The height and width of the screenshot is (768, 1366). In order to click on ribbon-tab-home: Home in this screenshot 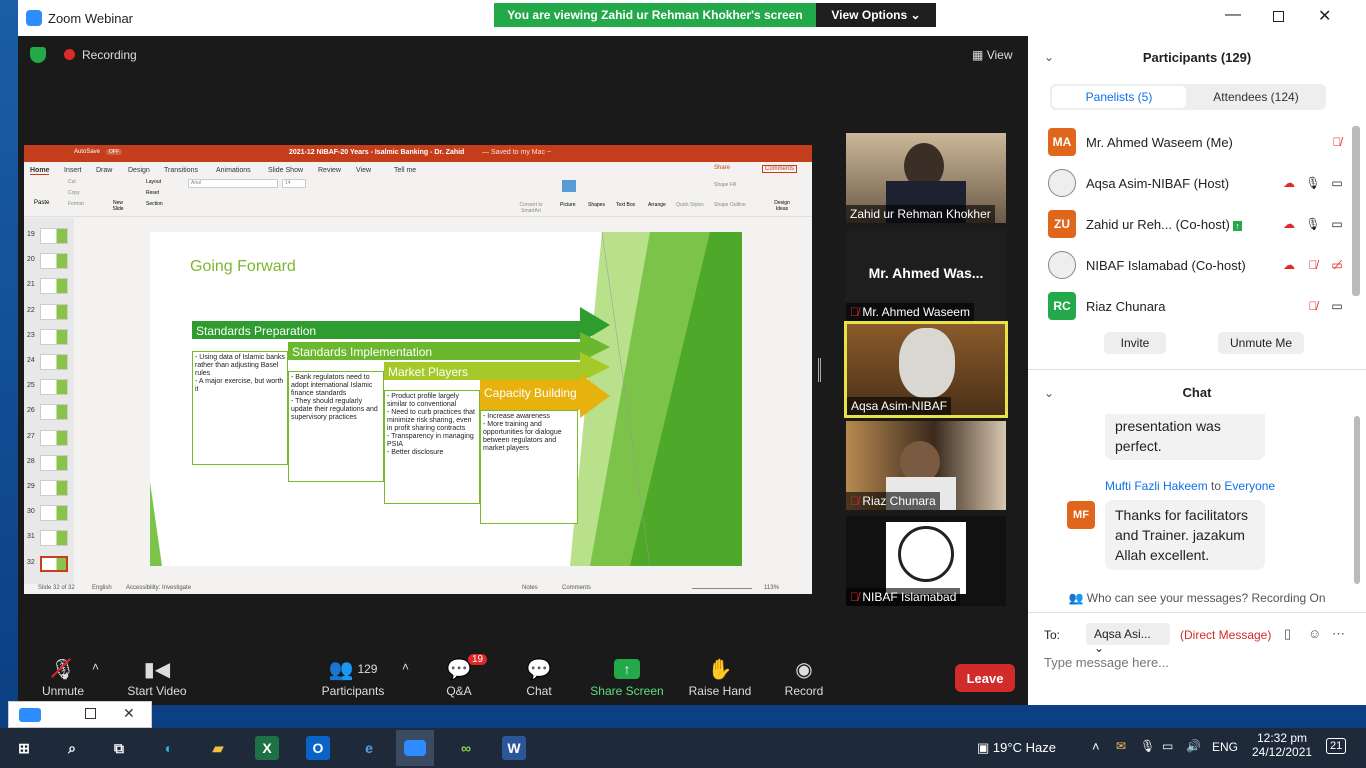, I will do `click(40, 171)`.